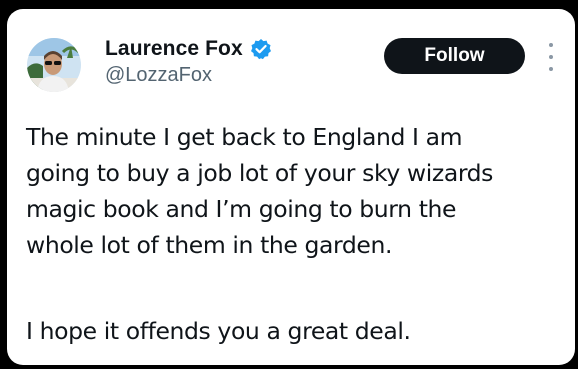 Image resolution: width=578 pixels, height=369 pixels. What do you see at coordinates (174, 49) in the screenshot?
I see `author-display-name: Laurence Fox` at bounding box center [174, 49].